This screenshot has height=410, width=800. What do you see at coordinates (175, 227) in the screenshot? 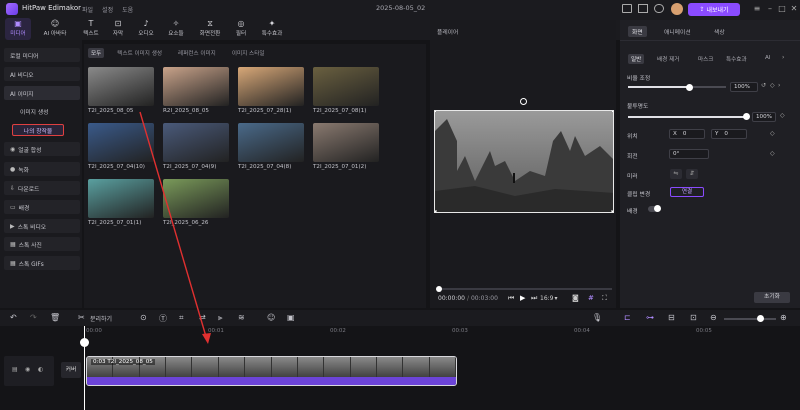
I see `annotation-arrow` at bounding box center [175, 227].